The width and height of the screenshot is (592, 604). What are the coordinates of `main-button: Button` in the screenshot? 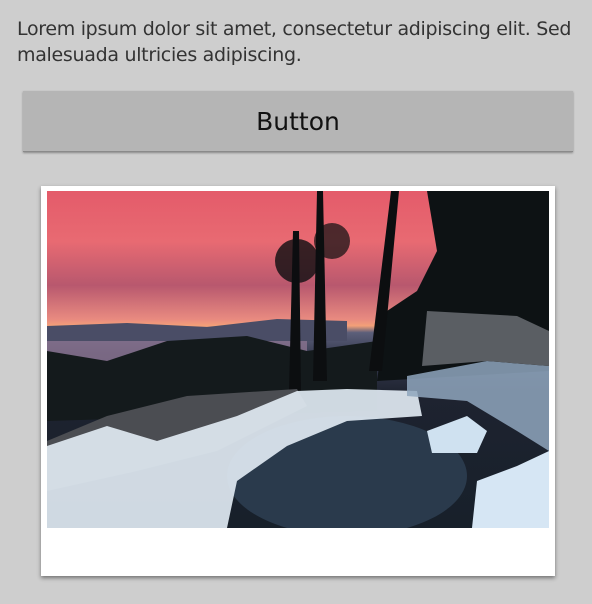 It's located at (298, 121).